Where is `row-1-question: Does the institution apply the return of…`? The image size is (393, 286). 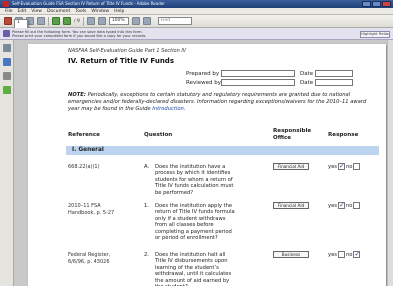
row-1-question: Does the institution apply the return of… is located at coordinates (195, 222).